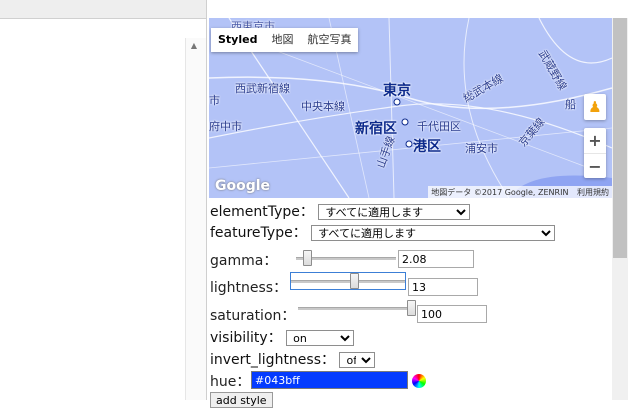 The height and width of the screenshot is (408, 640). What do you see at coordinates (436, 259) in the screenshot?
I see `gamma-input` at bounding box center [436, 259].